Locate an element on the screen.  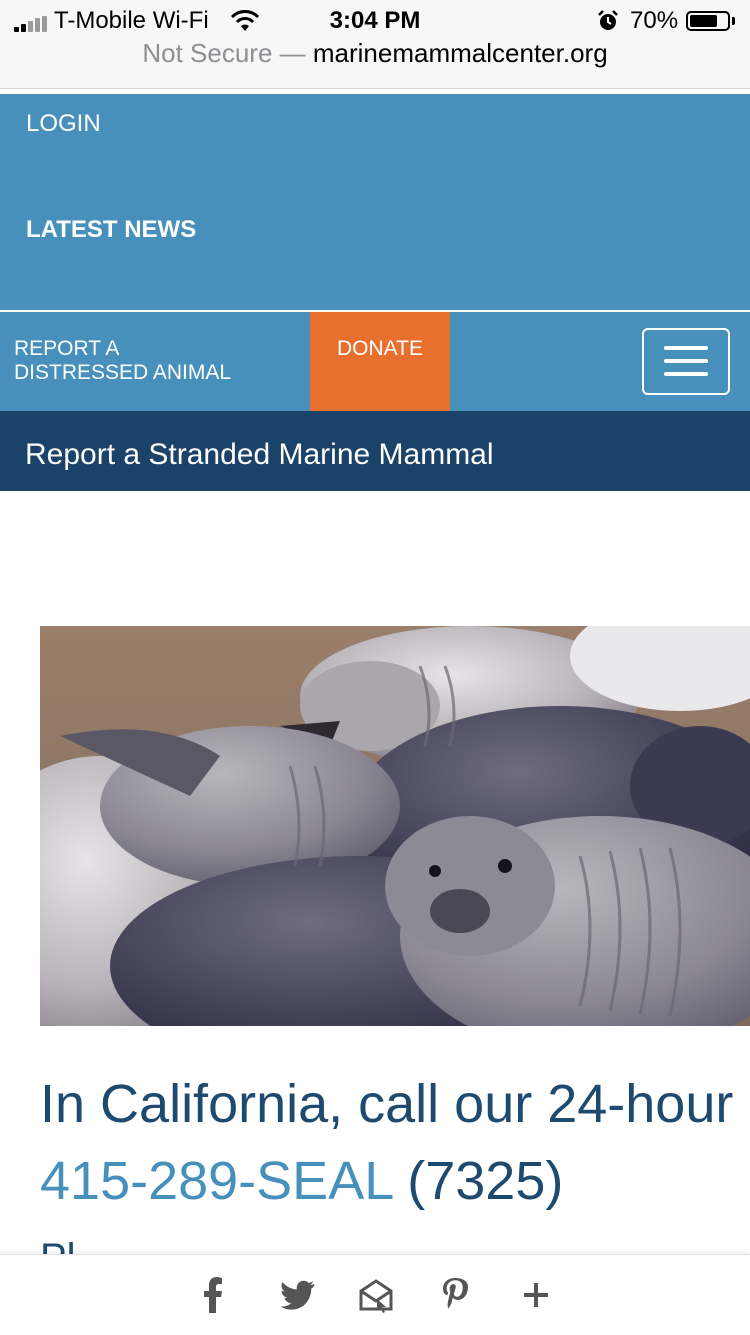
facebook-icon is located at coordinates (213, 1295).